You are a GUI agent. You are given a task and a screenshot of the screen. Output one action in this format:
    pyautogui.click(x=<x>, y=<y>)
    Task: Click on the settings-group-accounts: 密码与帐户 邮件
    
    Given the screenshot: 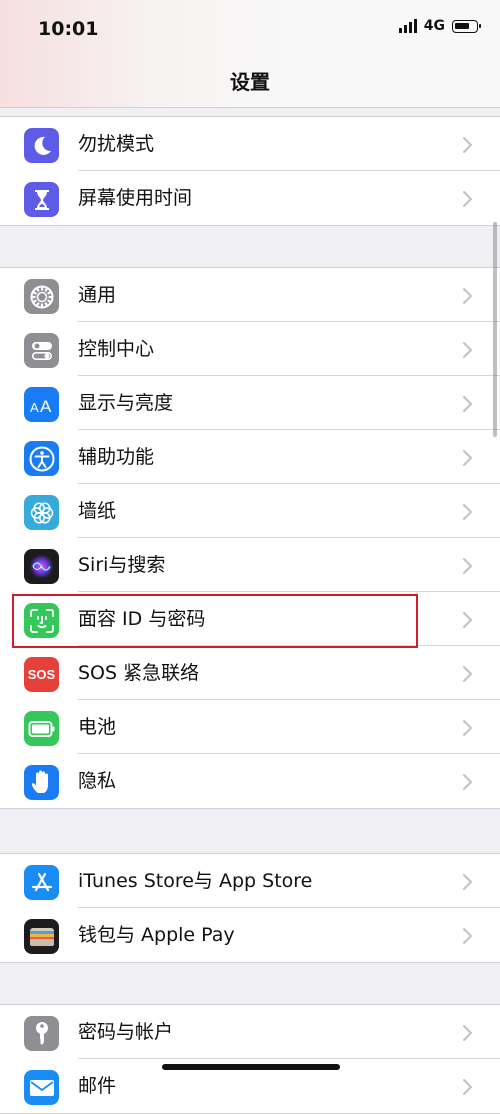 What is the action you would take?
    pyautogui.click(x=250, y=1059)
    